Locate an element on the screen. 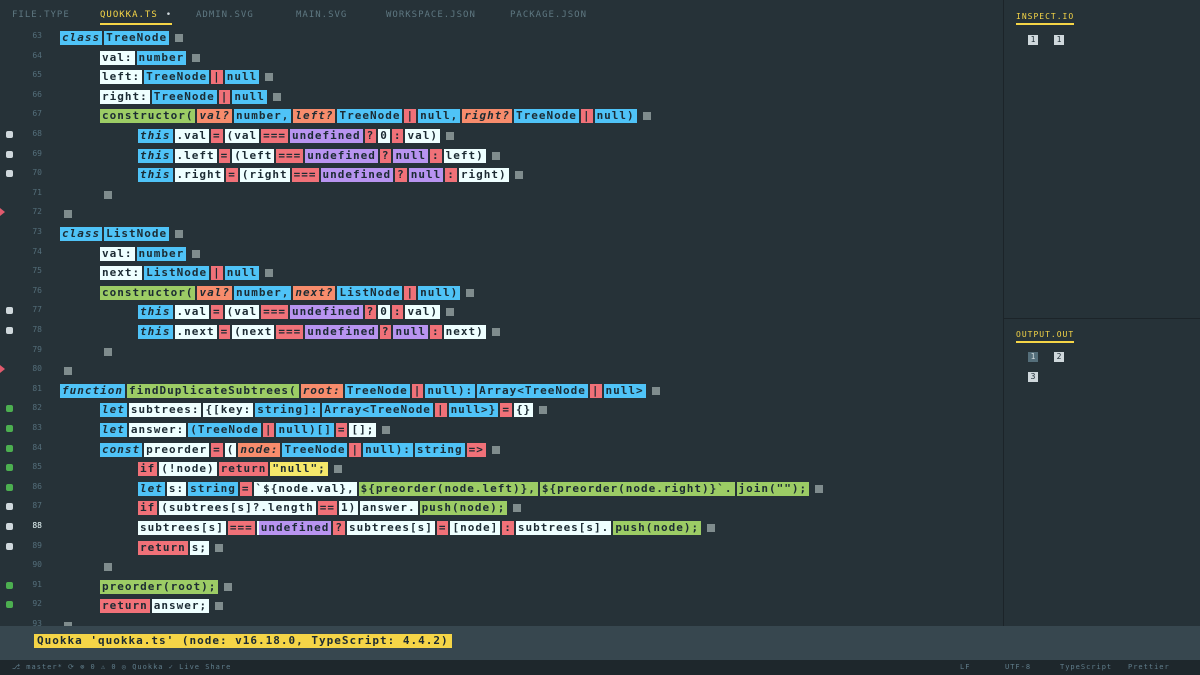 This screenshot has height=675, width=1200. code-line: 68 this .val = (val === undefined? 0: val) is located at coordinates (501, 135).